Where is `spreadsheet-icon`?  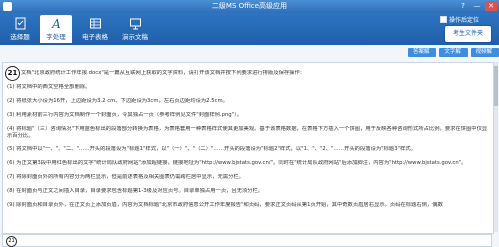
spreadsheet-icon is located at coordinates (95, 23).